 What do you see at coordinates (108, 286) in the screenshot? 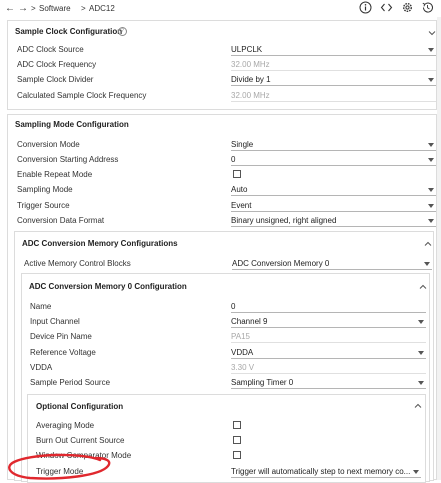
I see `panel-title: ADC Conversion Memory 0 Configuration` at bounding box center [108, 286].